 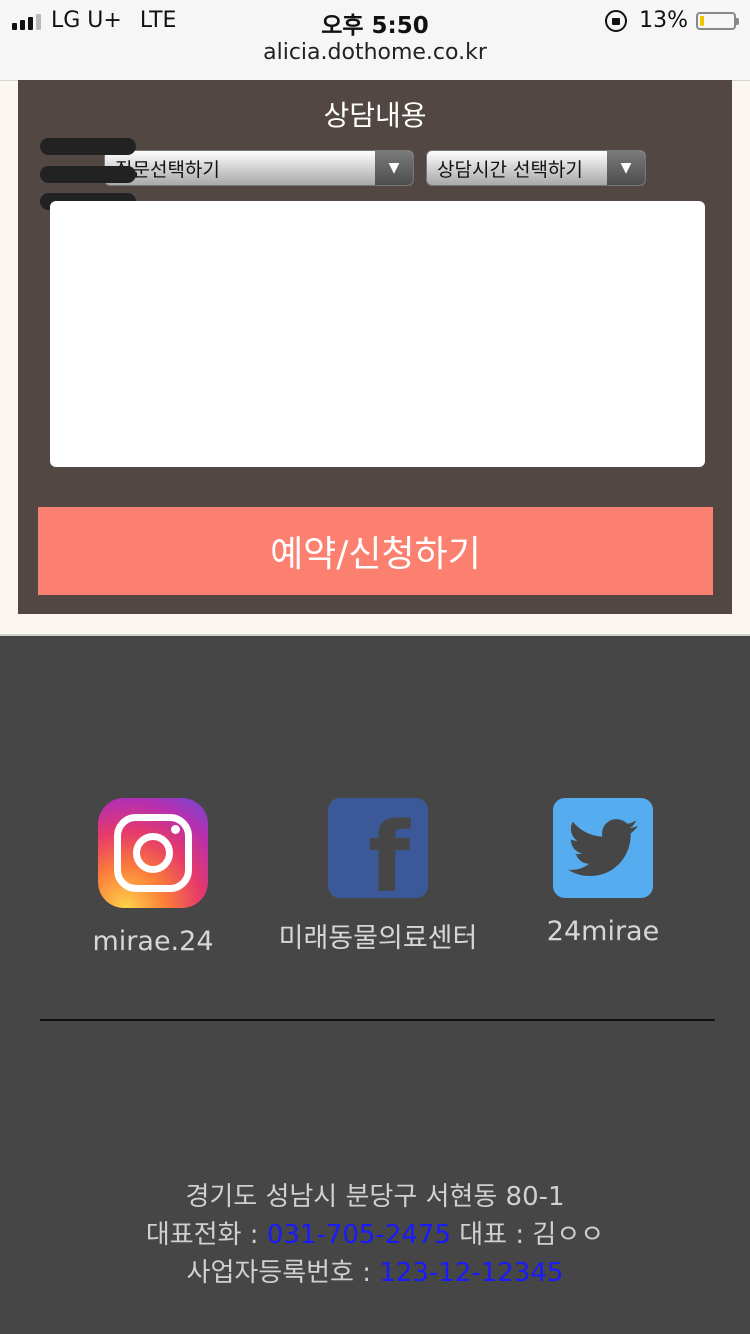 What do you see at coordinates (375, 52) in the screenshot?
I see `address-bar-url: alicia.dothome.co.kr` at bounding box center [375, 52].